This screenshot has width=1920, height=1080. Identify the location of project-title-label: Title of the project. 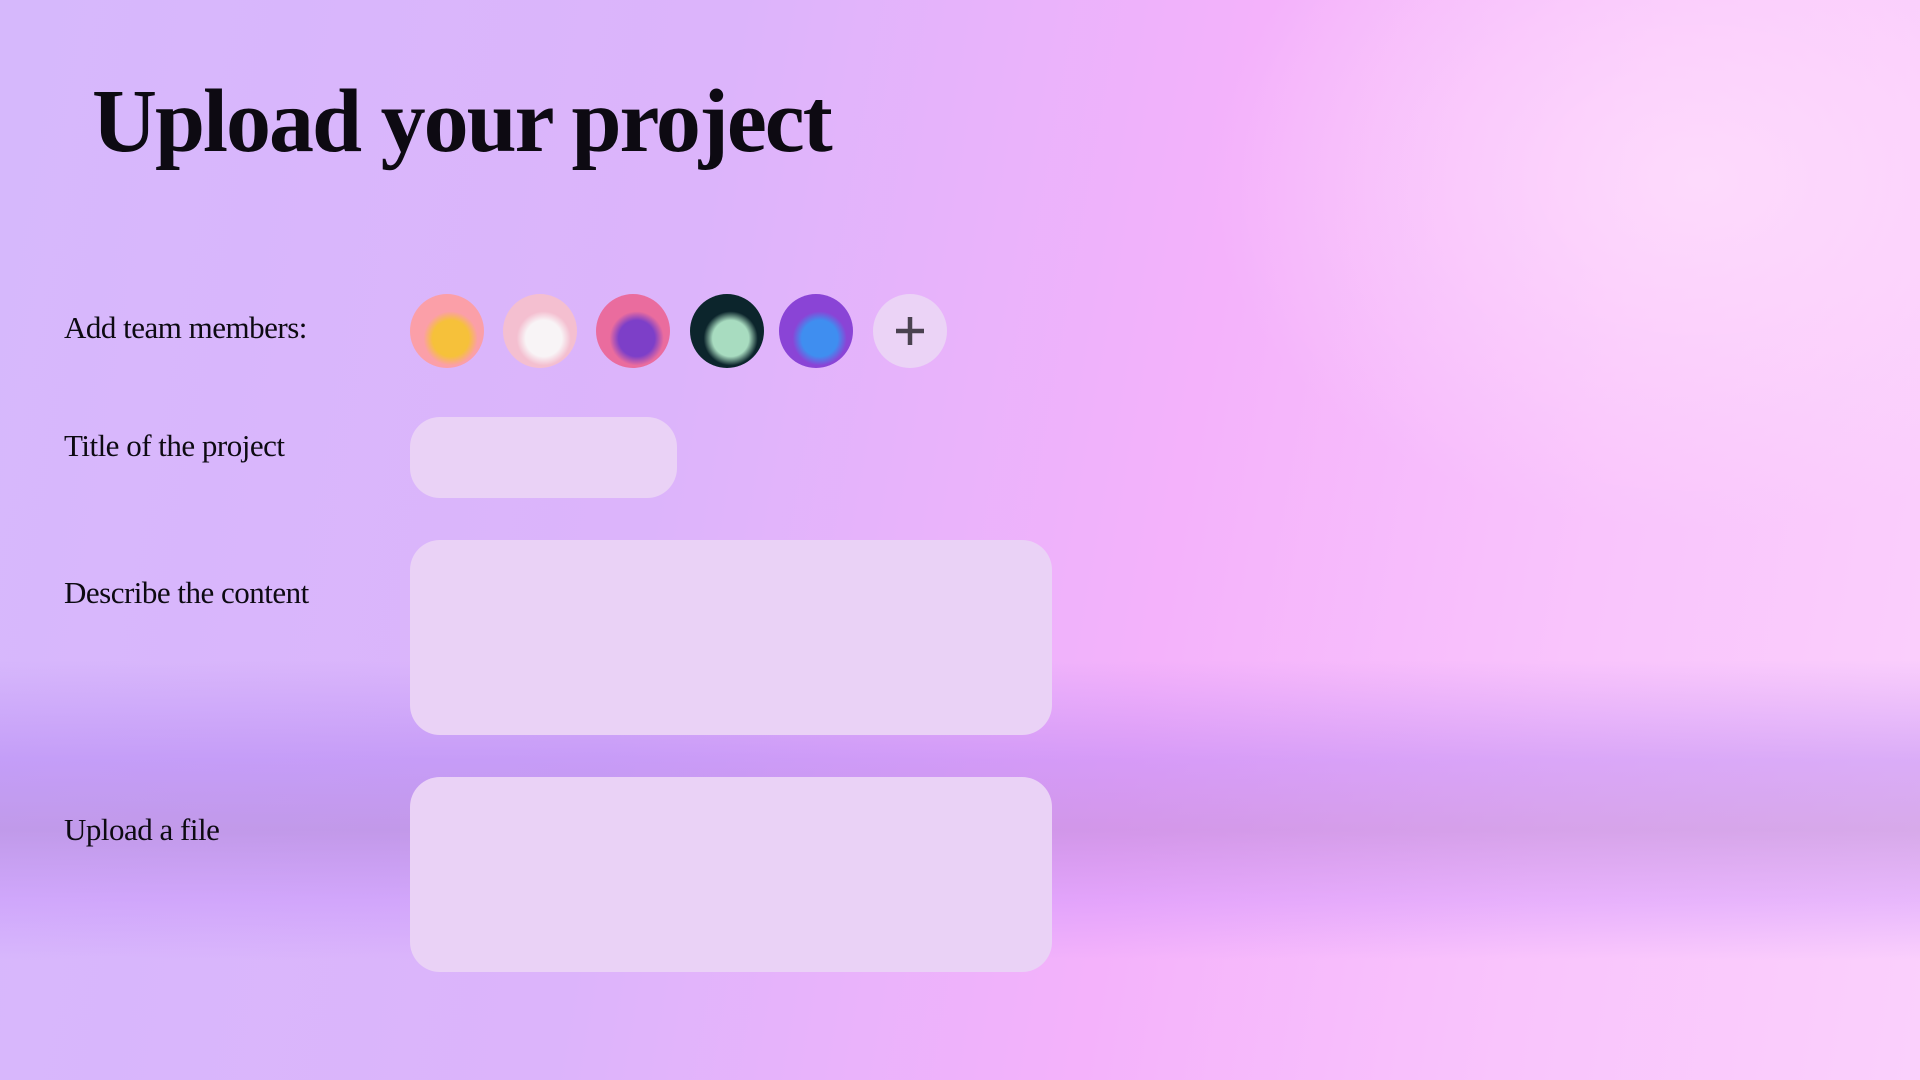
(174, 445).